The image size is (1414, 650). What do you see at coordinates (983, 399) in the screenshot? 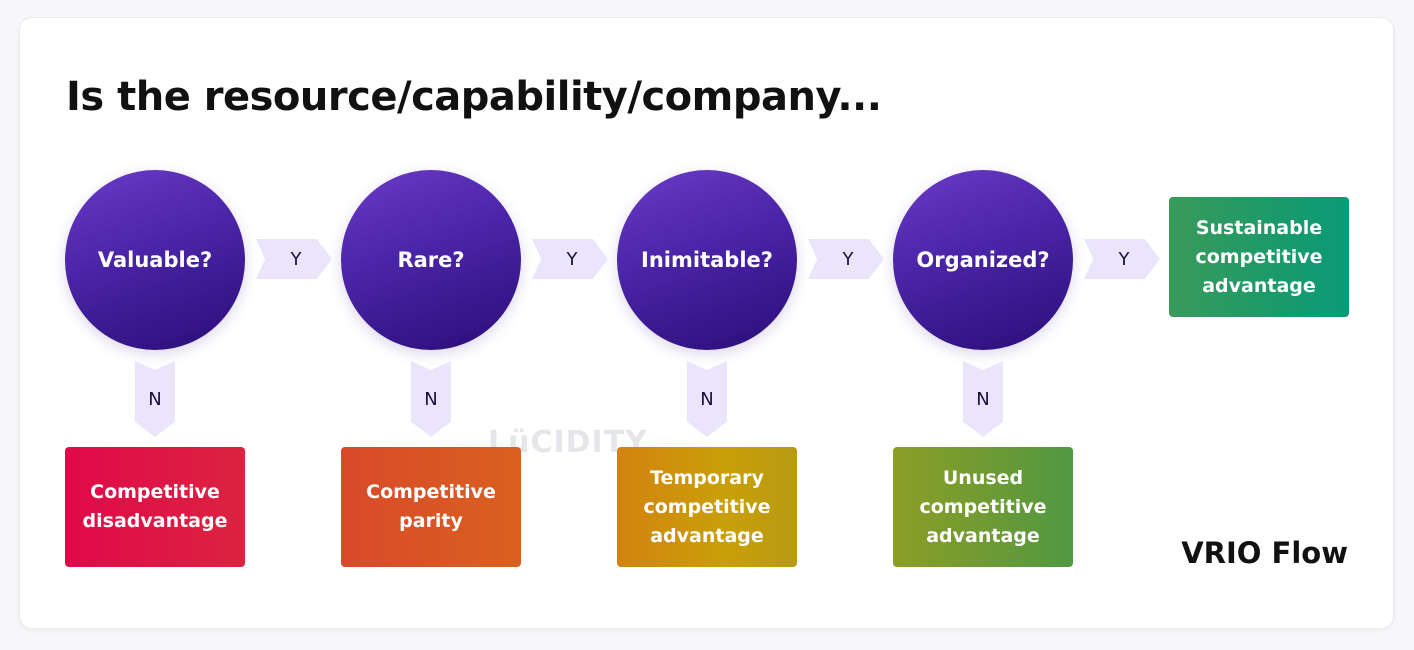
I see `no-connector-4: N` at bounding box center [983, 399].